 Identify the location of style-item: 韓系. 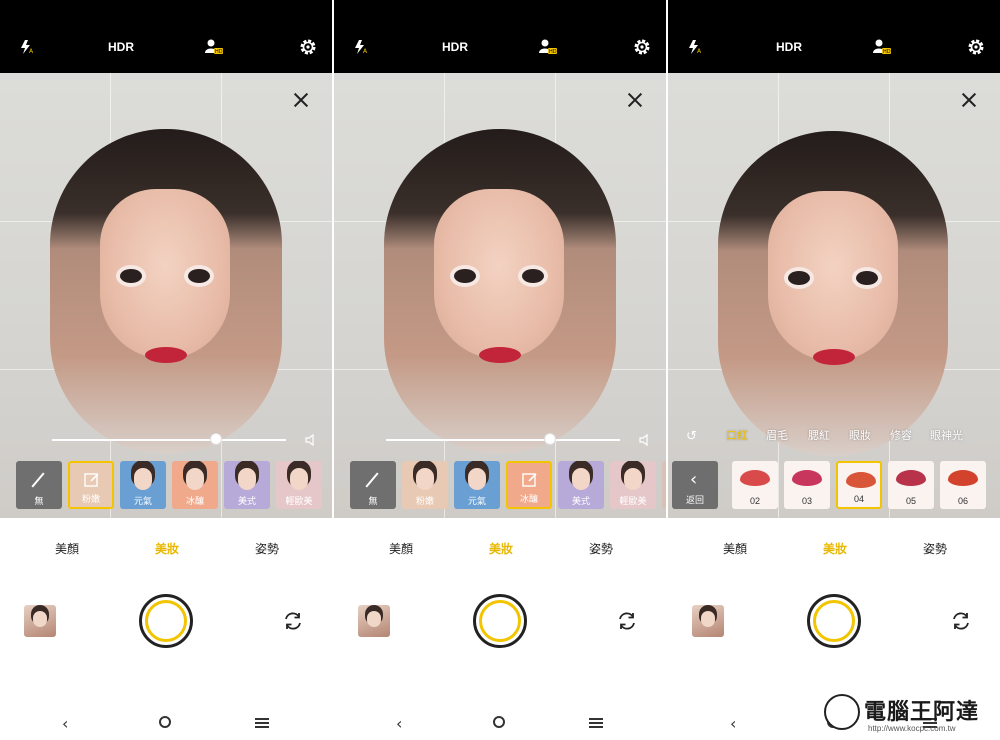
(664, 485).